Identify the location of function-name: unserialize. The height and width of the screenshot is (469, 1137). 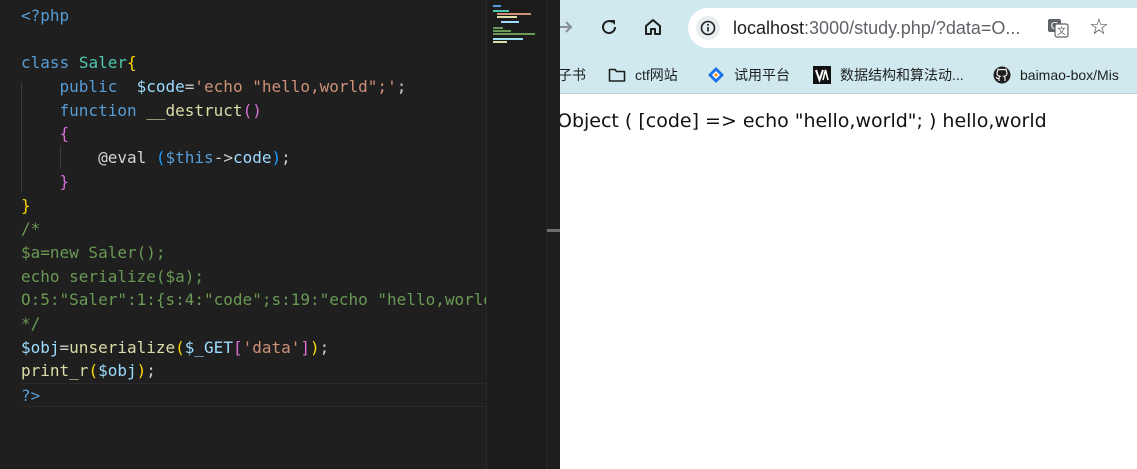
(122, 347).